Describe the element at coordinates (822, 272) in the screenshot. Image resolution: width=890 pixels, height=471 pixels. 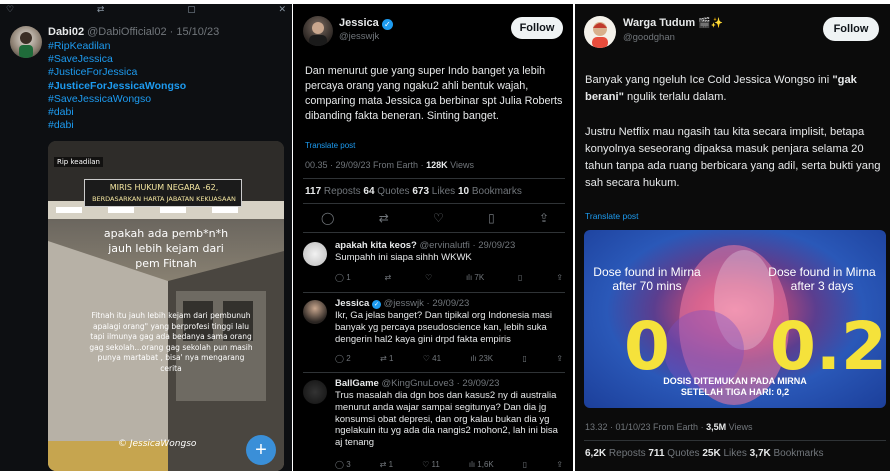
I see `right-label-line-1: Dose found in Mirna` at that location.